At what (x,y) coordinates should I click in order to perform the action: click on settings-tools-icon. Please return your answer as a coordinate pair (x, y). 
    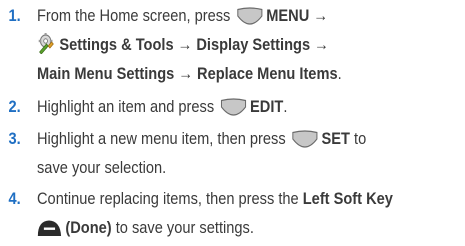
    Looking at the image, I should click on (46, 43).